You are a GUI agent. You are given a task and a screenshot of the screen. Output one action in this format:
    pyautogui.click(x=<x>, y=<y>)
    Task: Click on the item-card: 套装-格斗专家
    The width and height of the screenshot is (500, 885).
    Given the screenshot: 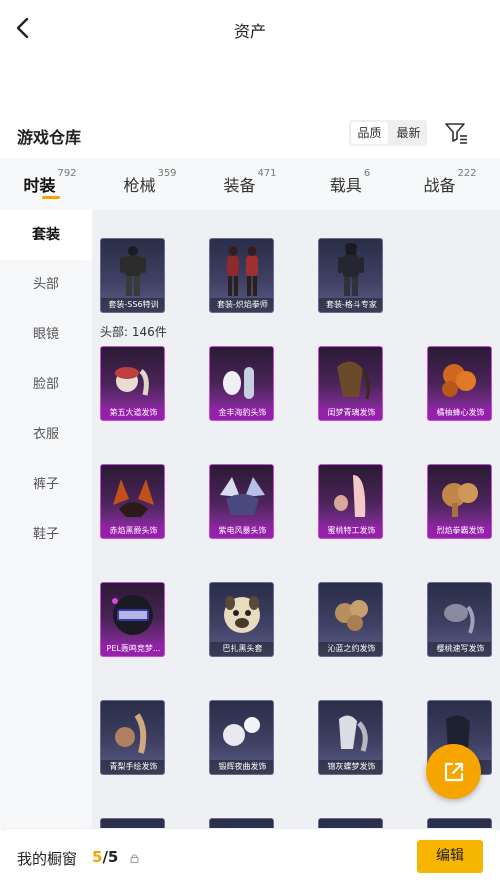 What is the action you would take?
    pyautogui.click(x=350, y=275)
    